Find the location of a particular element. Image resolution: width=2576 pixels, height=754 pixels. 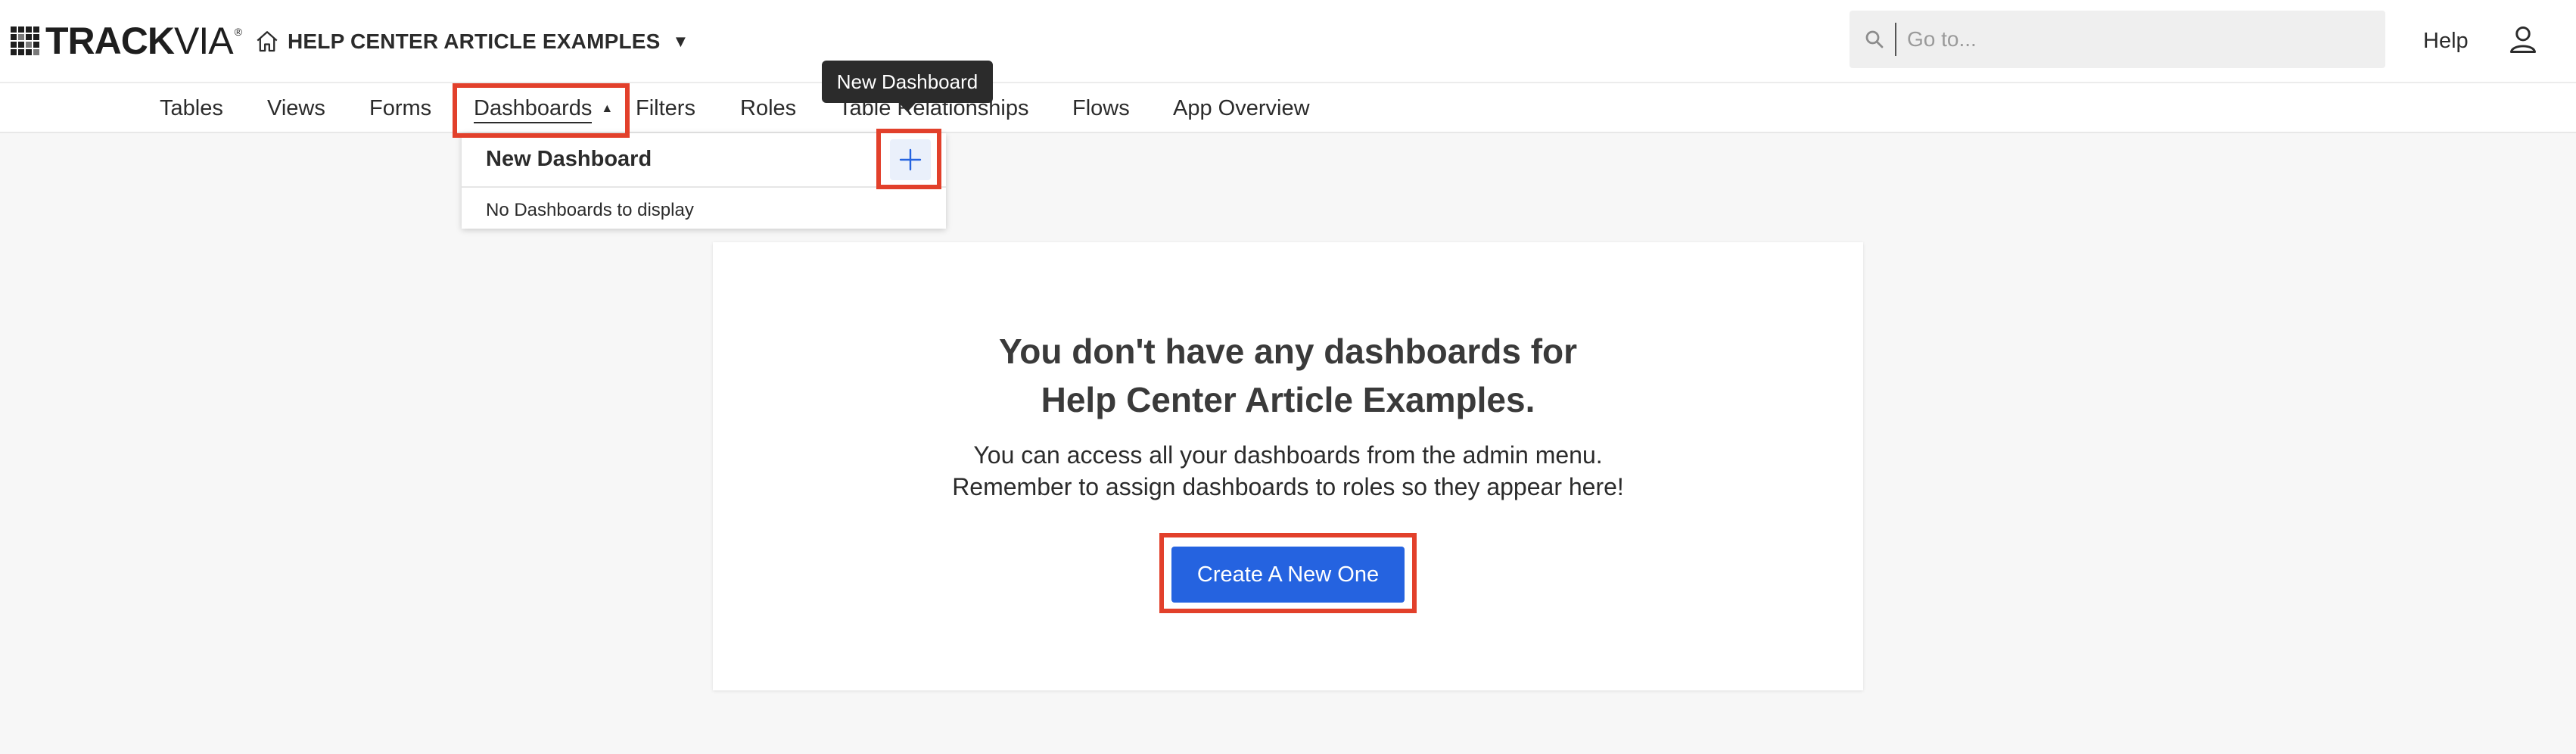

add-dashboard-button is located at coordinates (910, 159).